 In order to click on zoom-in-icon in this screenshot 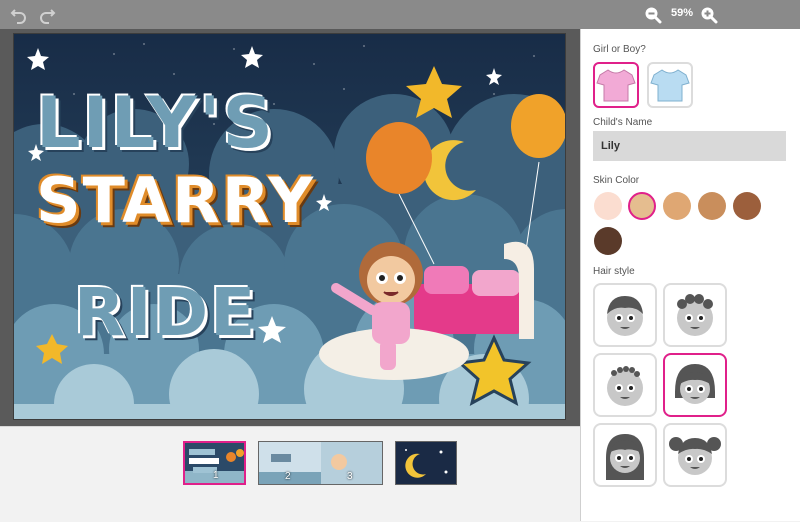, I will do `click(709, 15)`.